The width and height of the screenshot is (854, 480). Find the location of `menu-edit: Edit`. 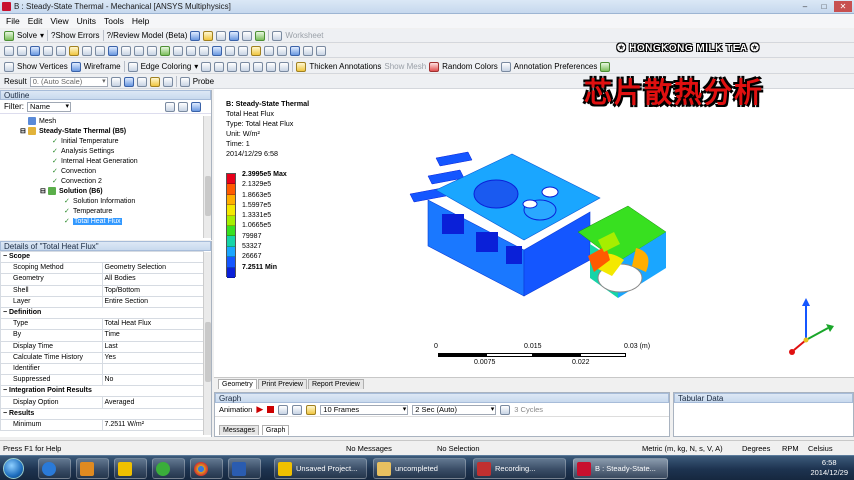

menu-edit: Edit is located at coordinates (35, 21).